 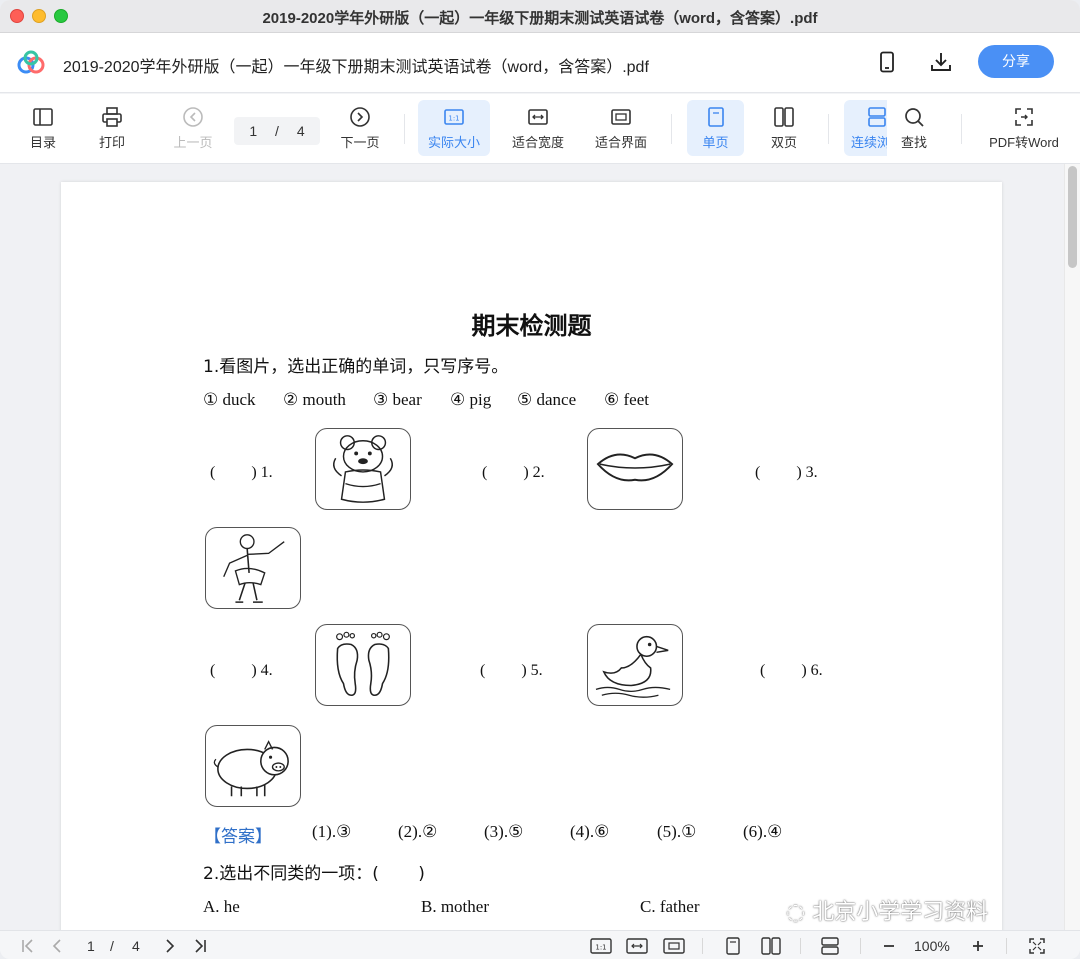 I want to click on page-heading: 期末检测题, so click(x=531, y=326).